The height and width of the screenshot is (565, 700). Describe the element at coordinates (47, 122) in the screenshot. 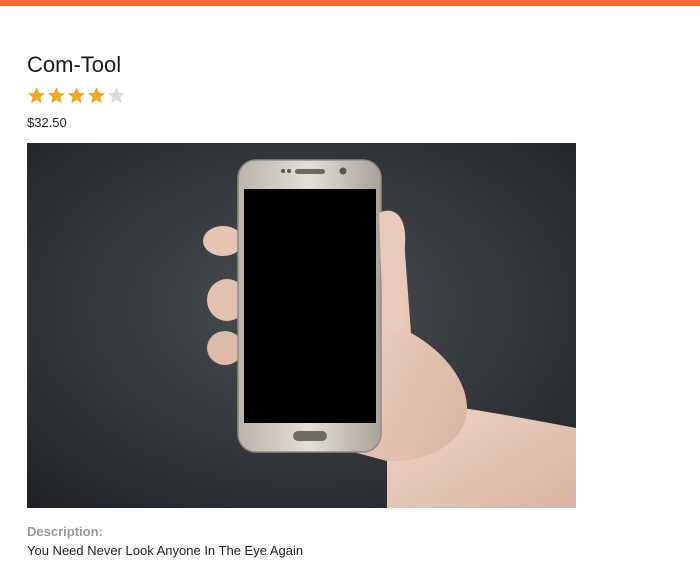

I see `product-price: $32.50` at that location.